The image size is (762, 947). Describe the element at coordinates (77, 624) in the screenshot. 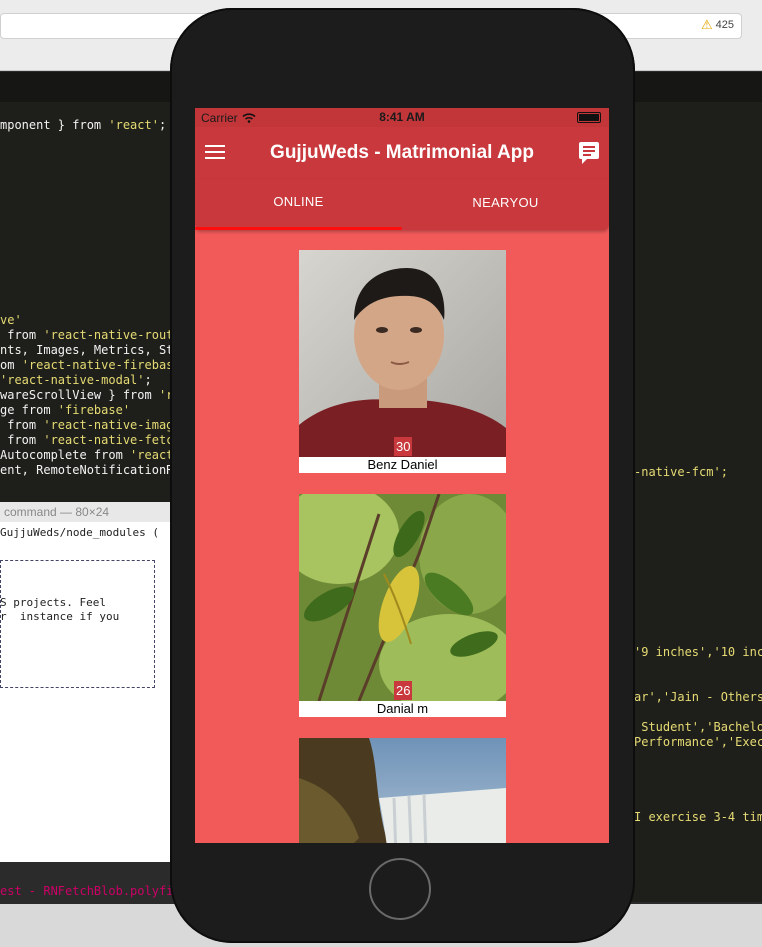

I see `terminal-message-box` at that location.